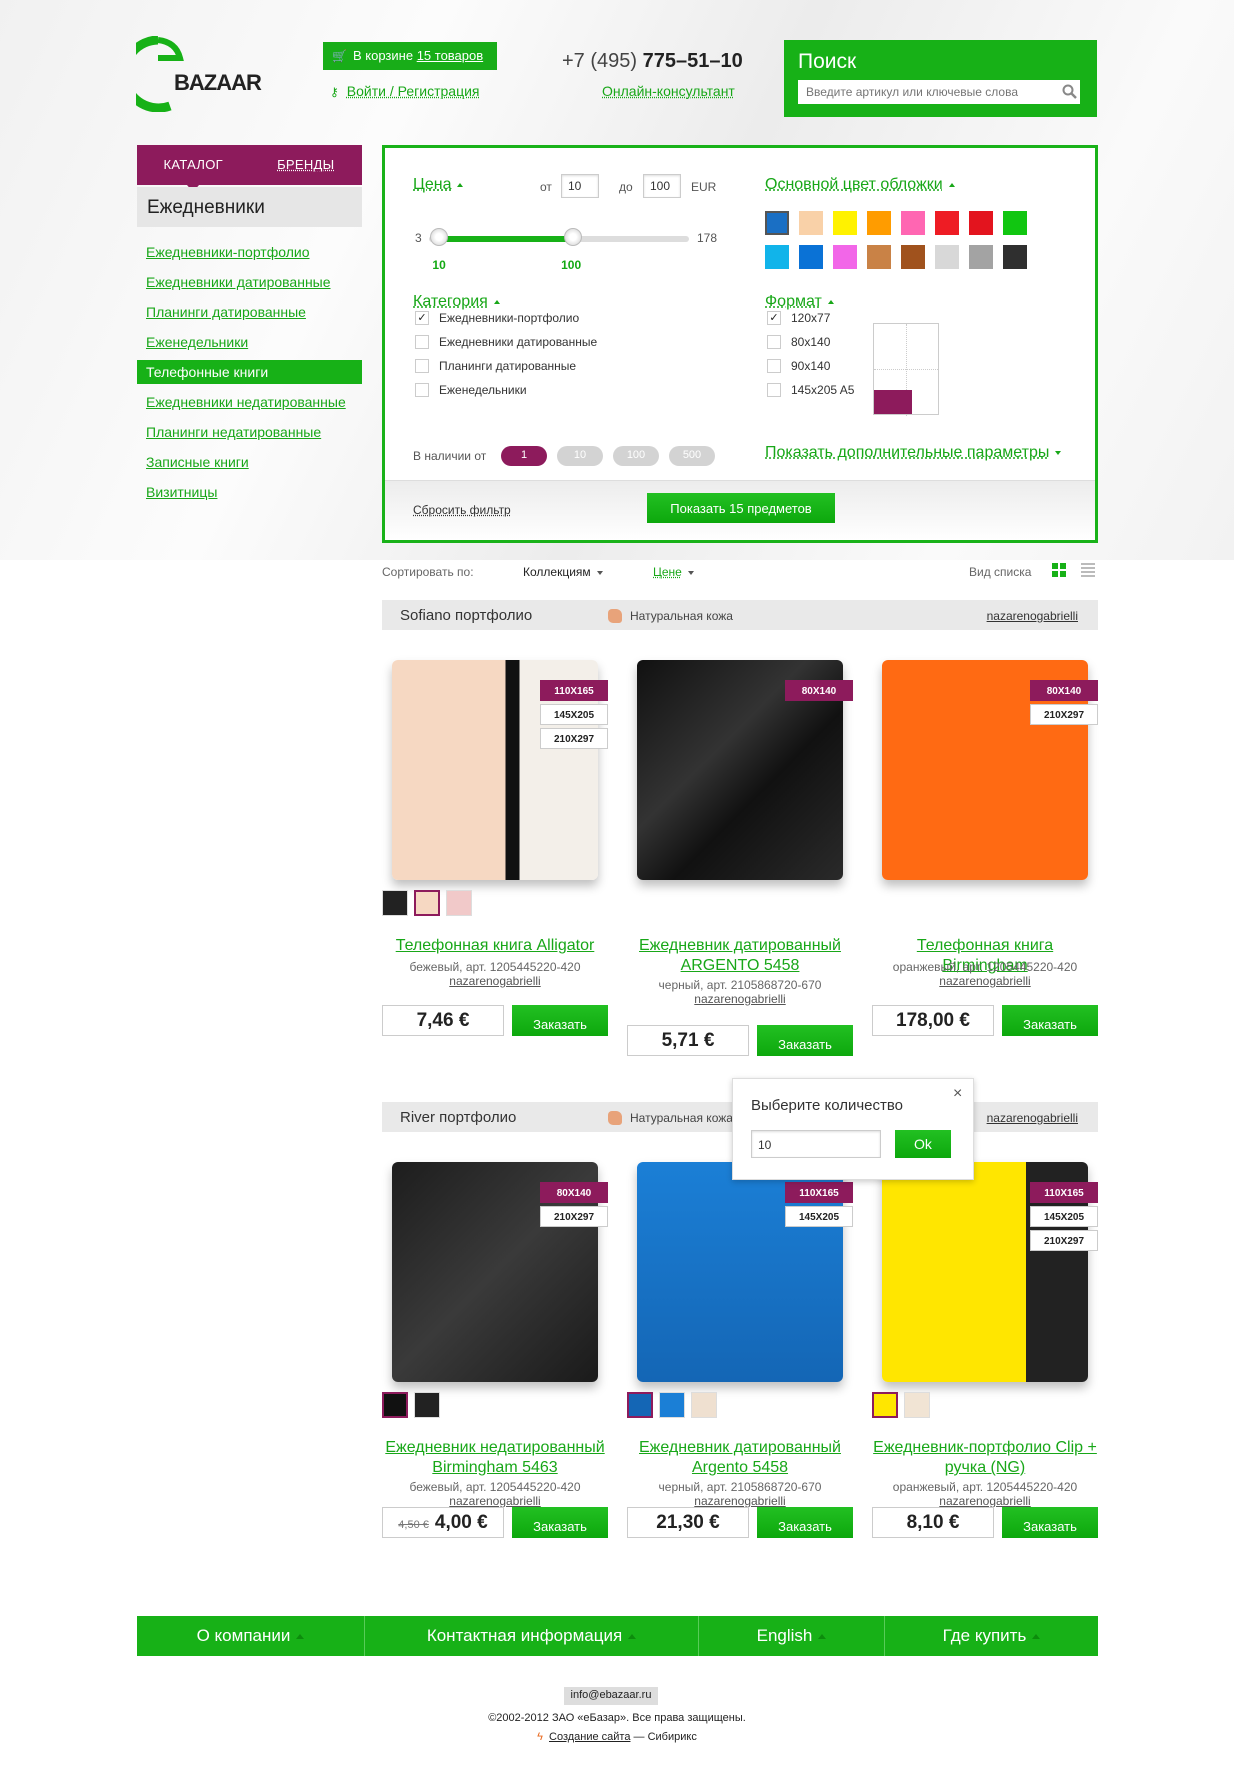  What do you see at coordinates (740, 956) in the screenshot?
I see `product-title-link: Ежедневник датированный ARGENTO 5458` at bounding box center [740, 956].